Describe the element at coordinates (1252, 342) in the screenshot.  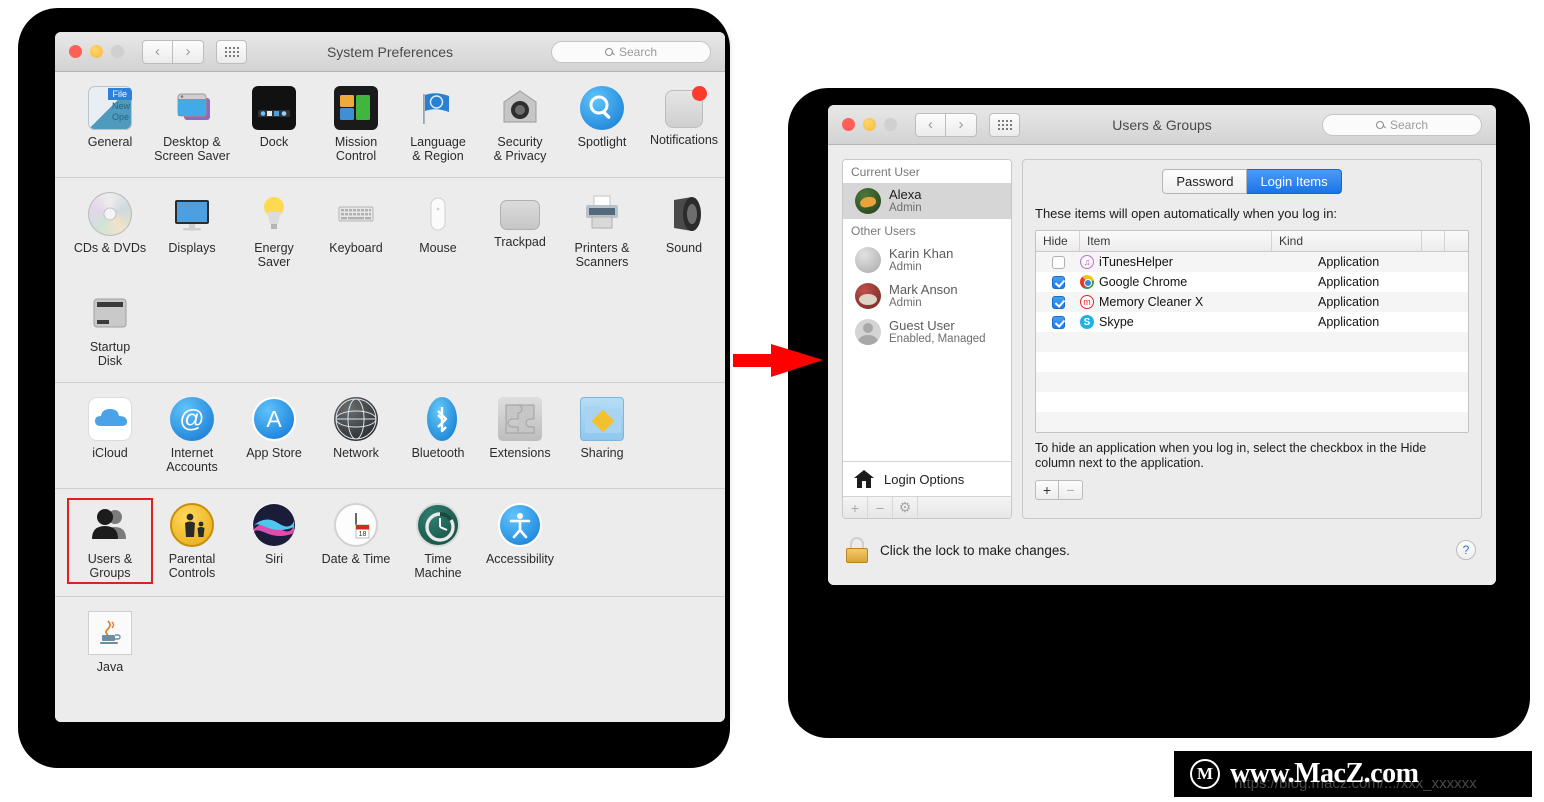
I see `table-empty-row` at that location.